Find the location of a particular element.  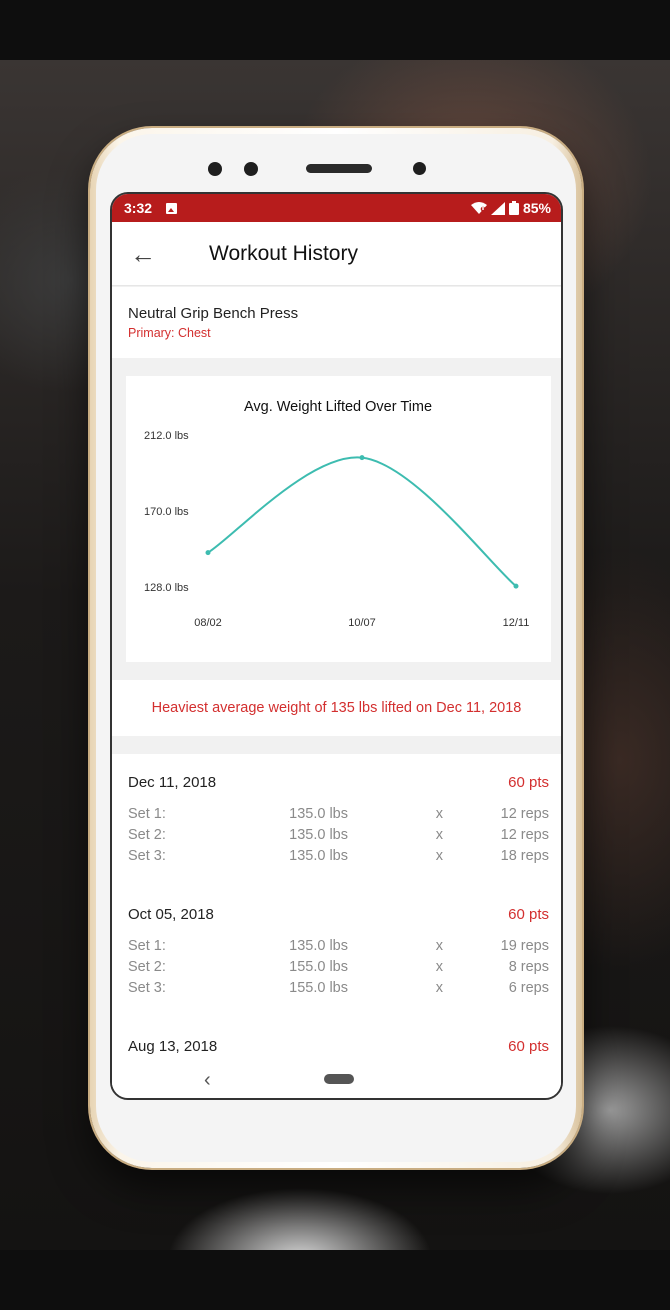

x-tick-label: 08/02 is located at coordinates (208, 623).